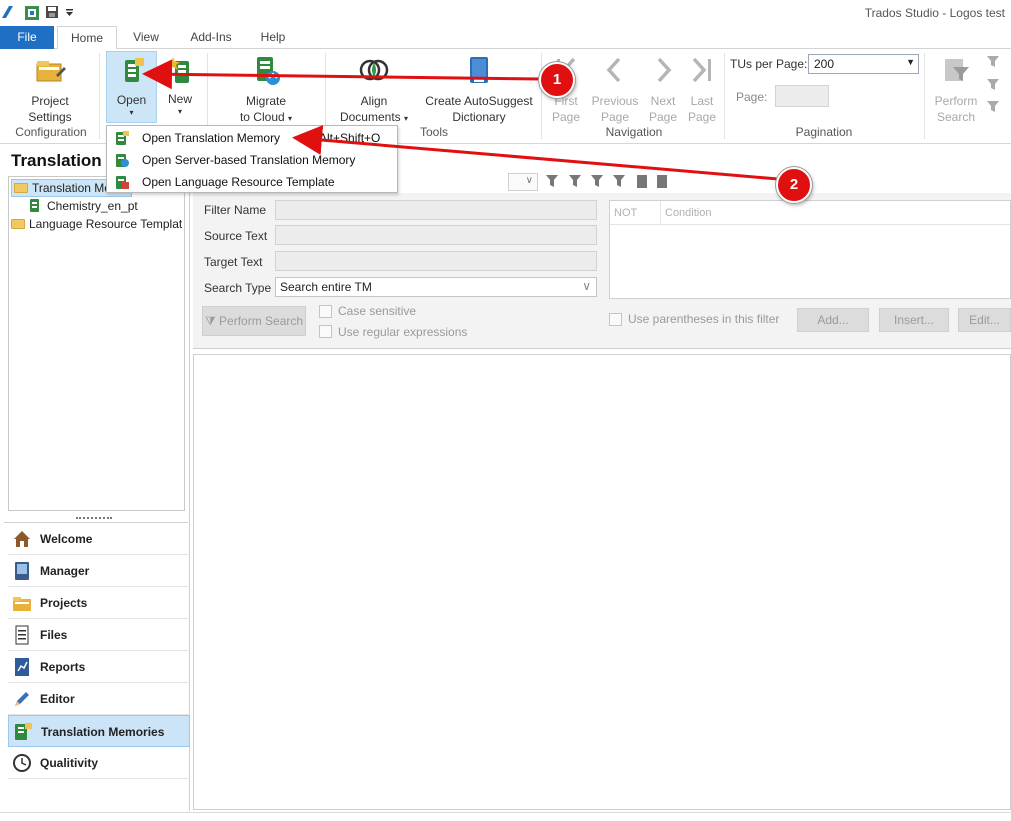  I want to click on source-text-input, so click(436, 235).